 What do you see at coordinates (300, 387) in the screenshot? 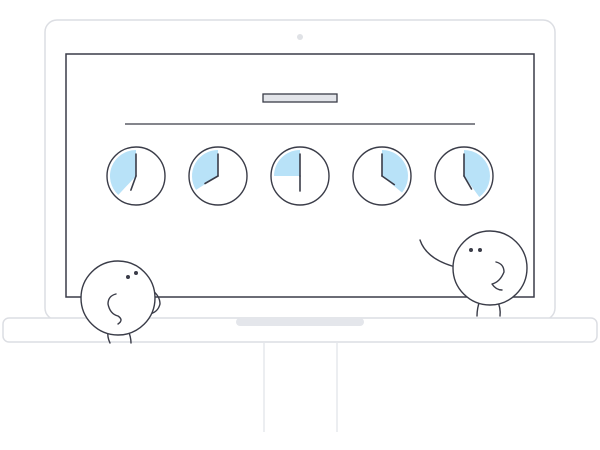
I see `stand` at bounding box center [300, 387].